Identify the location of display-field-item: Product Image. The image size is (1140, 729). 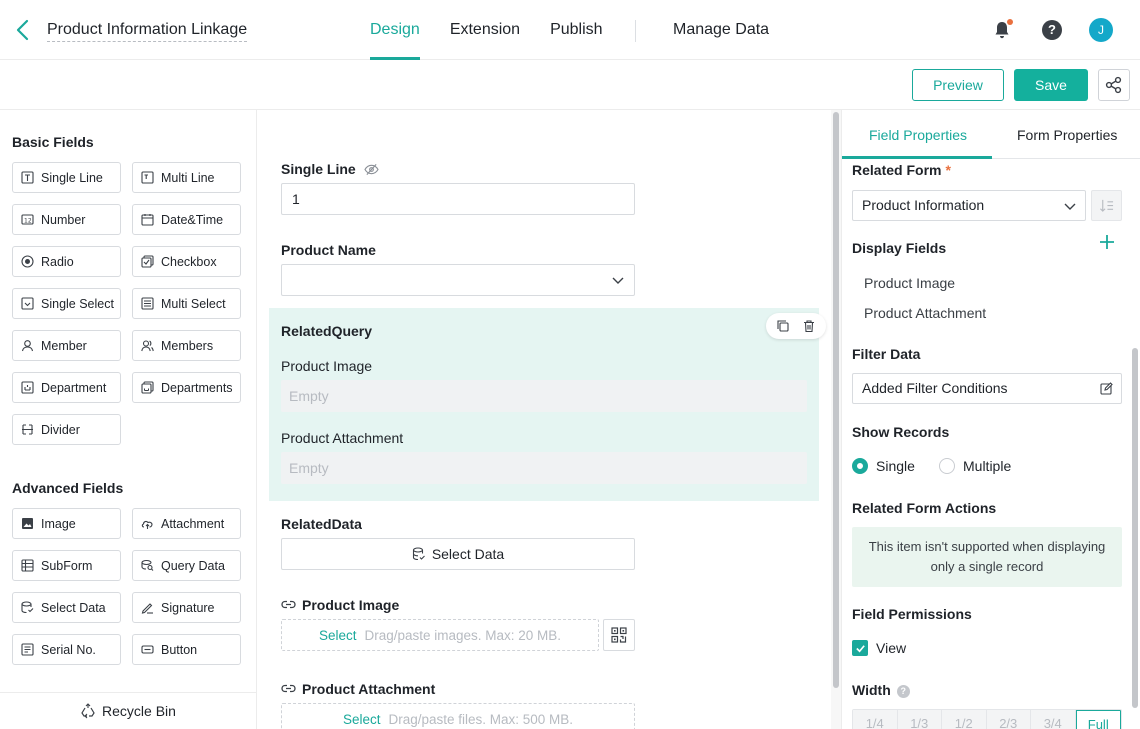
(909, 283).